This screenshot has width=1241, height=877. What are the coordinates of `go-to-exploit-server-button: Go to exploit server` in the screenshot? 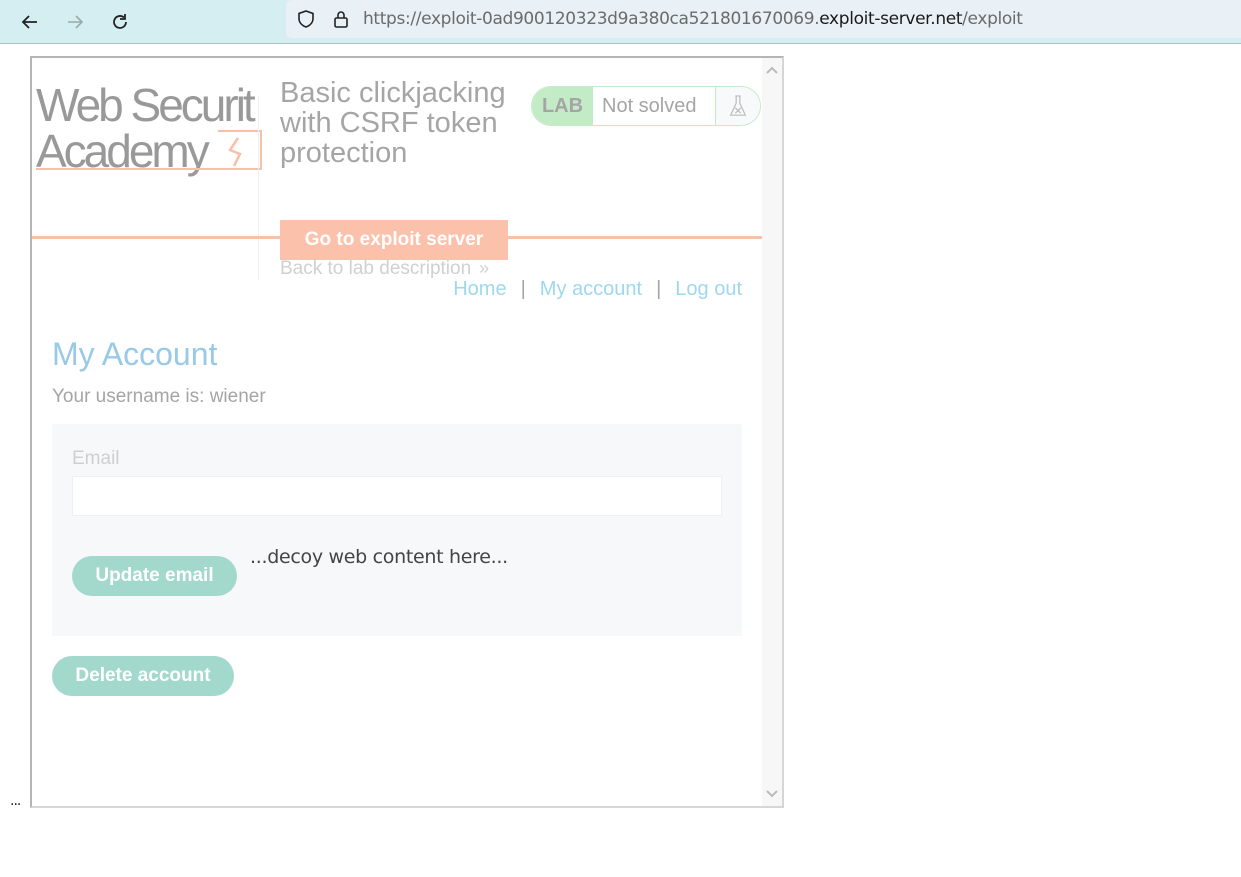 It's located at (394, 240).